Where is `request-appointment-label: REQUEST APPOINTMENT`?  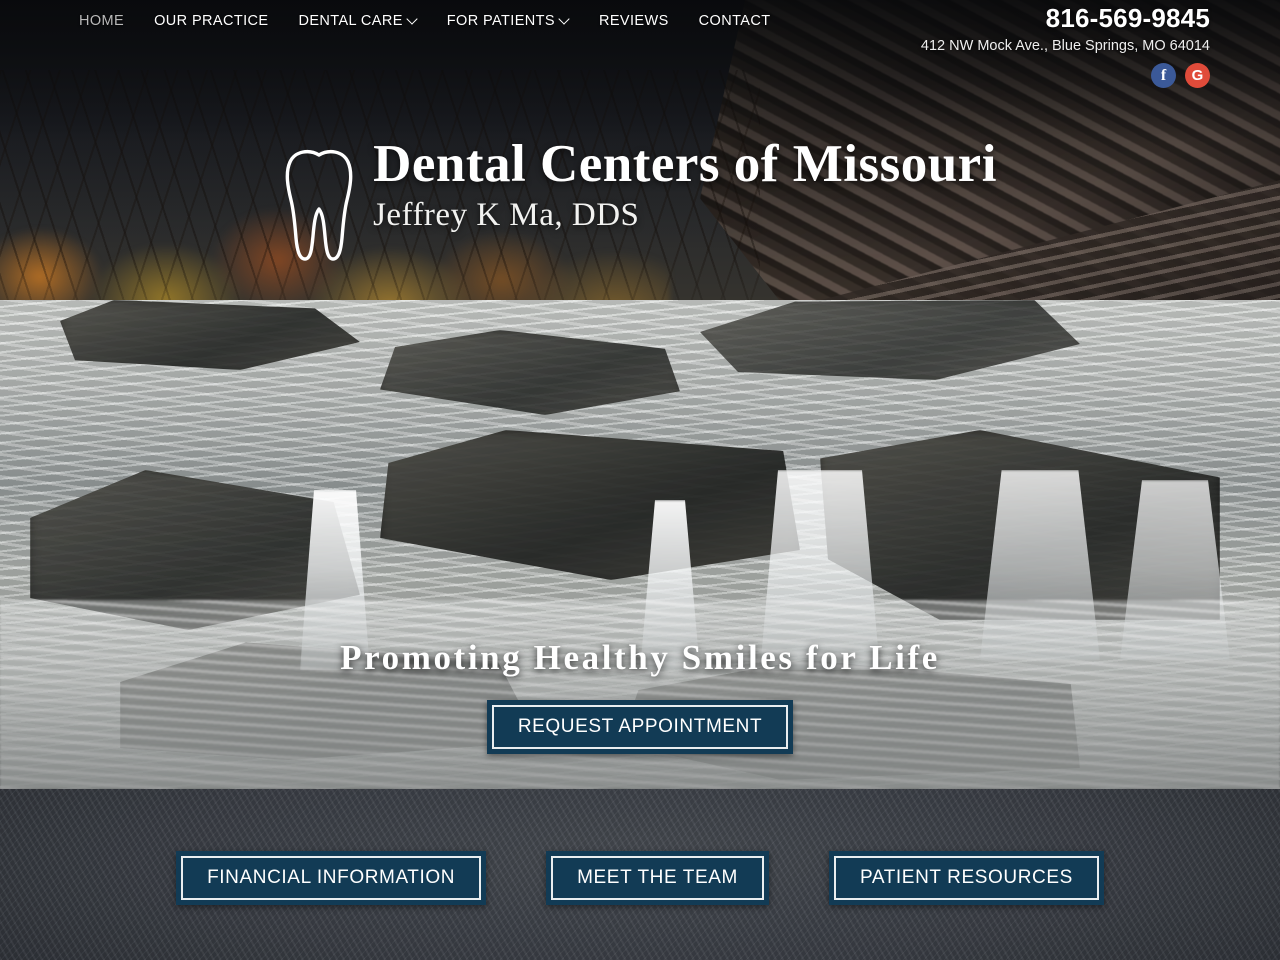 request-appointment-label: REQUEST APPOINTMENT is located at coordinates (640, 727).